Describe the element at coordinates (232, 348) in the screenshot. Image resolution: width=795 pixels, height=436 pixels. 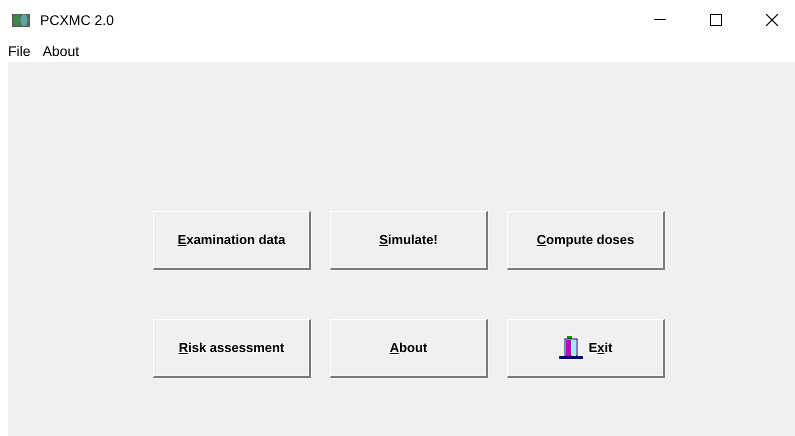
I see `action-button: Risk assessment` at that location.